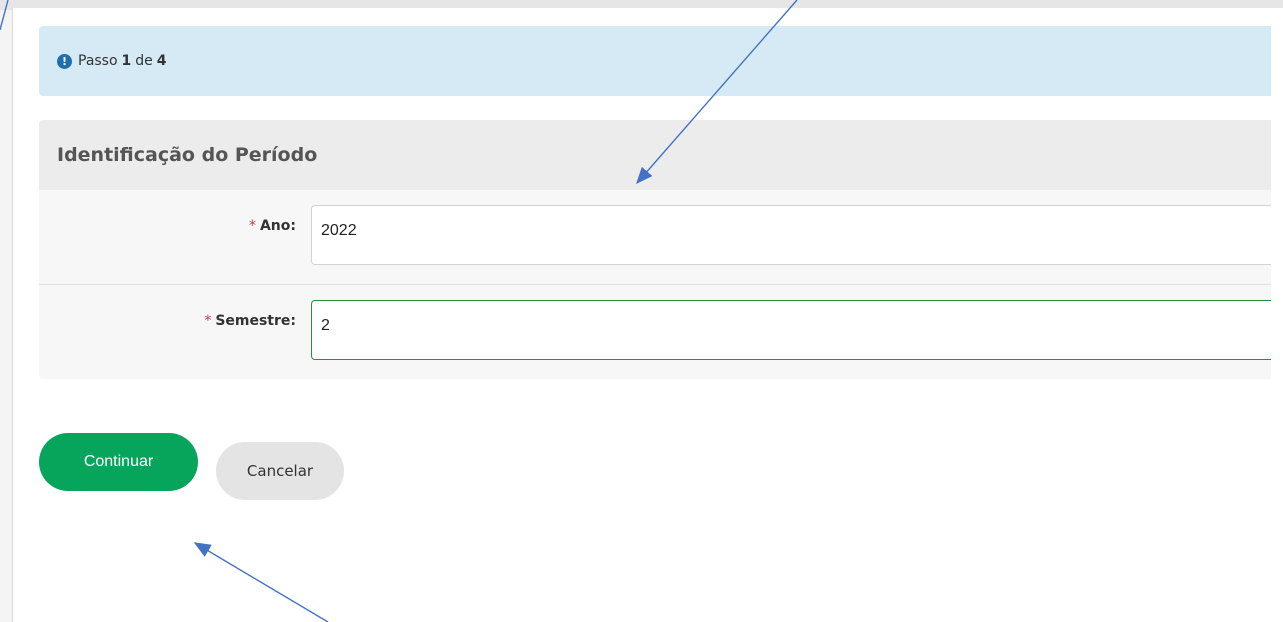 Image resolution: width=1283 pixels, height=622 pixels. What do you see at coordinates (655, 61) in the screenshot?
I see `step-alert: ! Passo 1 de 4` at bounding box center [655, 61].